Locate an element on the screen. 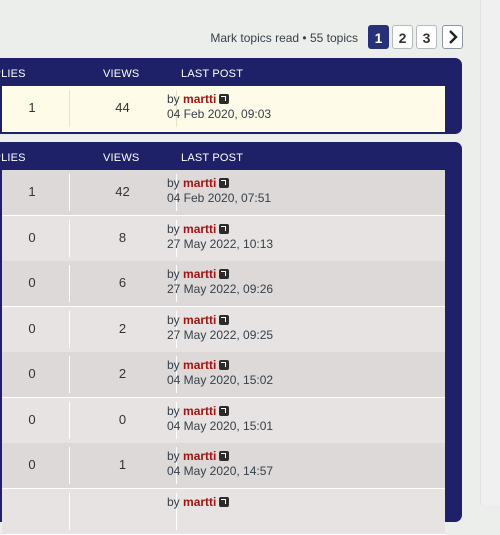 This screenshot has width=500, height=535. post-date: 04 Feb 2020, 07:51 is located at coordinates (219, 198).